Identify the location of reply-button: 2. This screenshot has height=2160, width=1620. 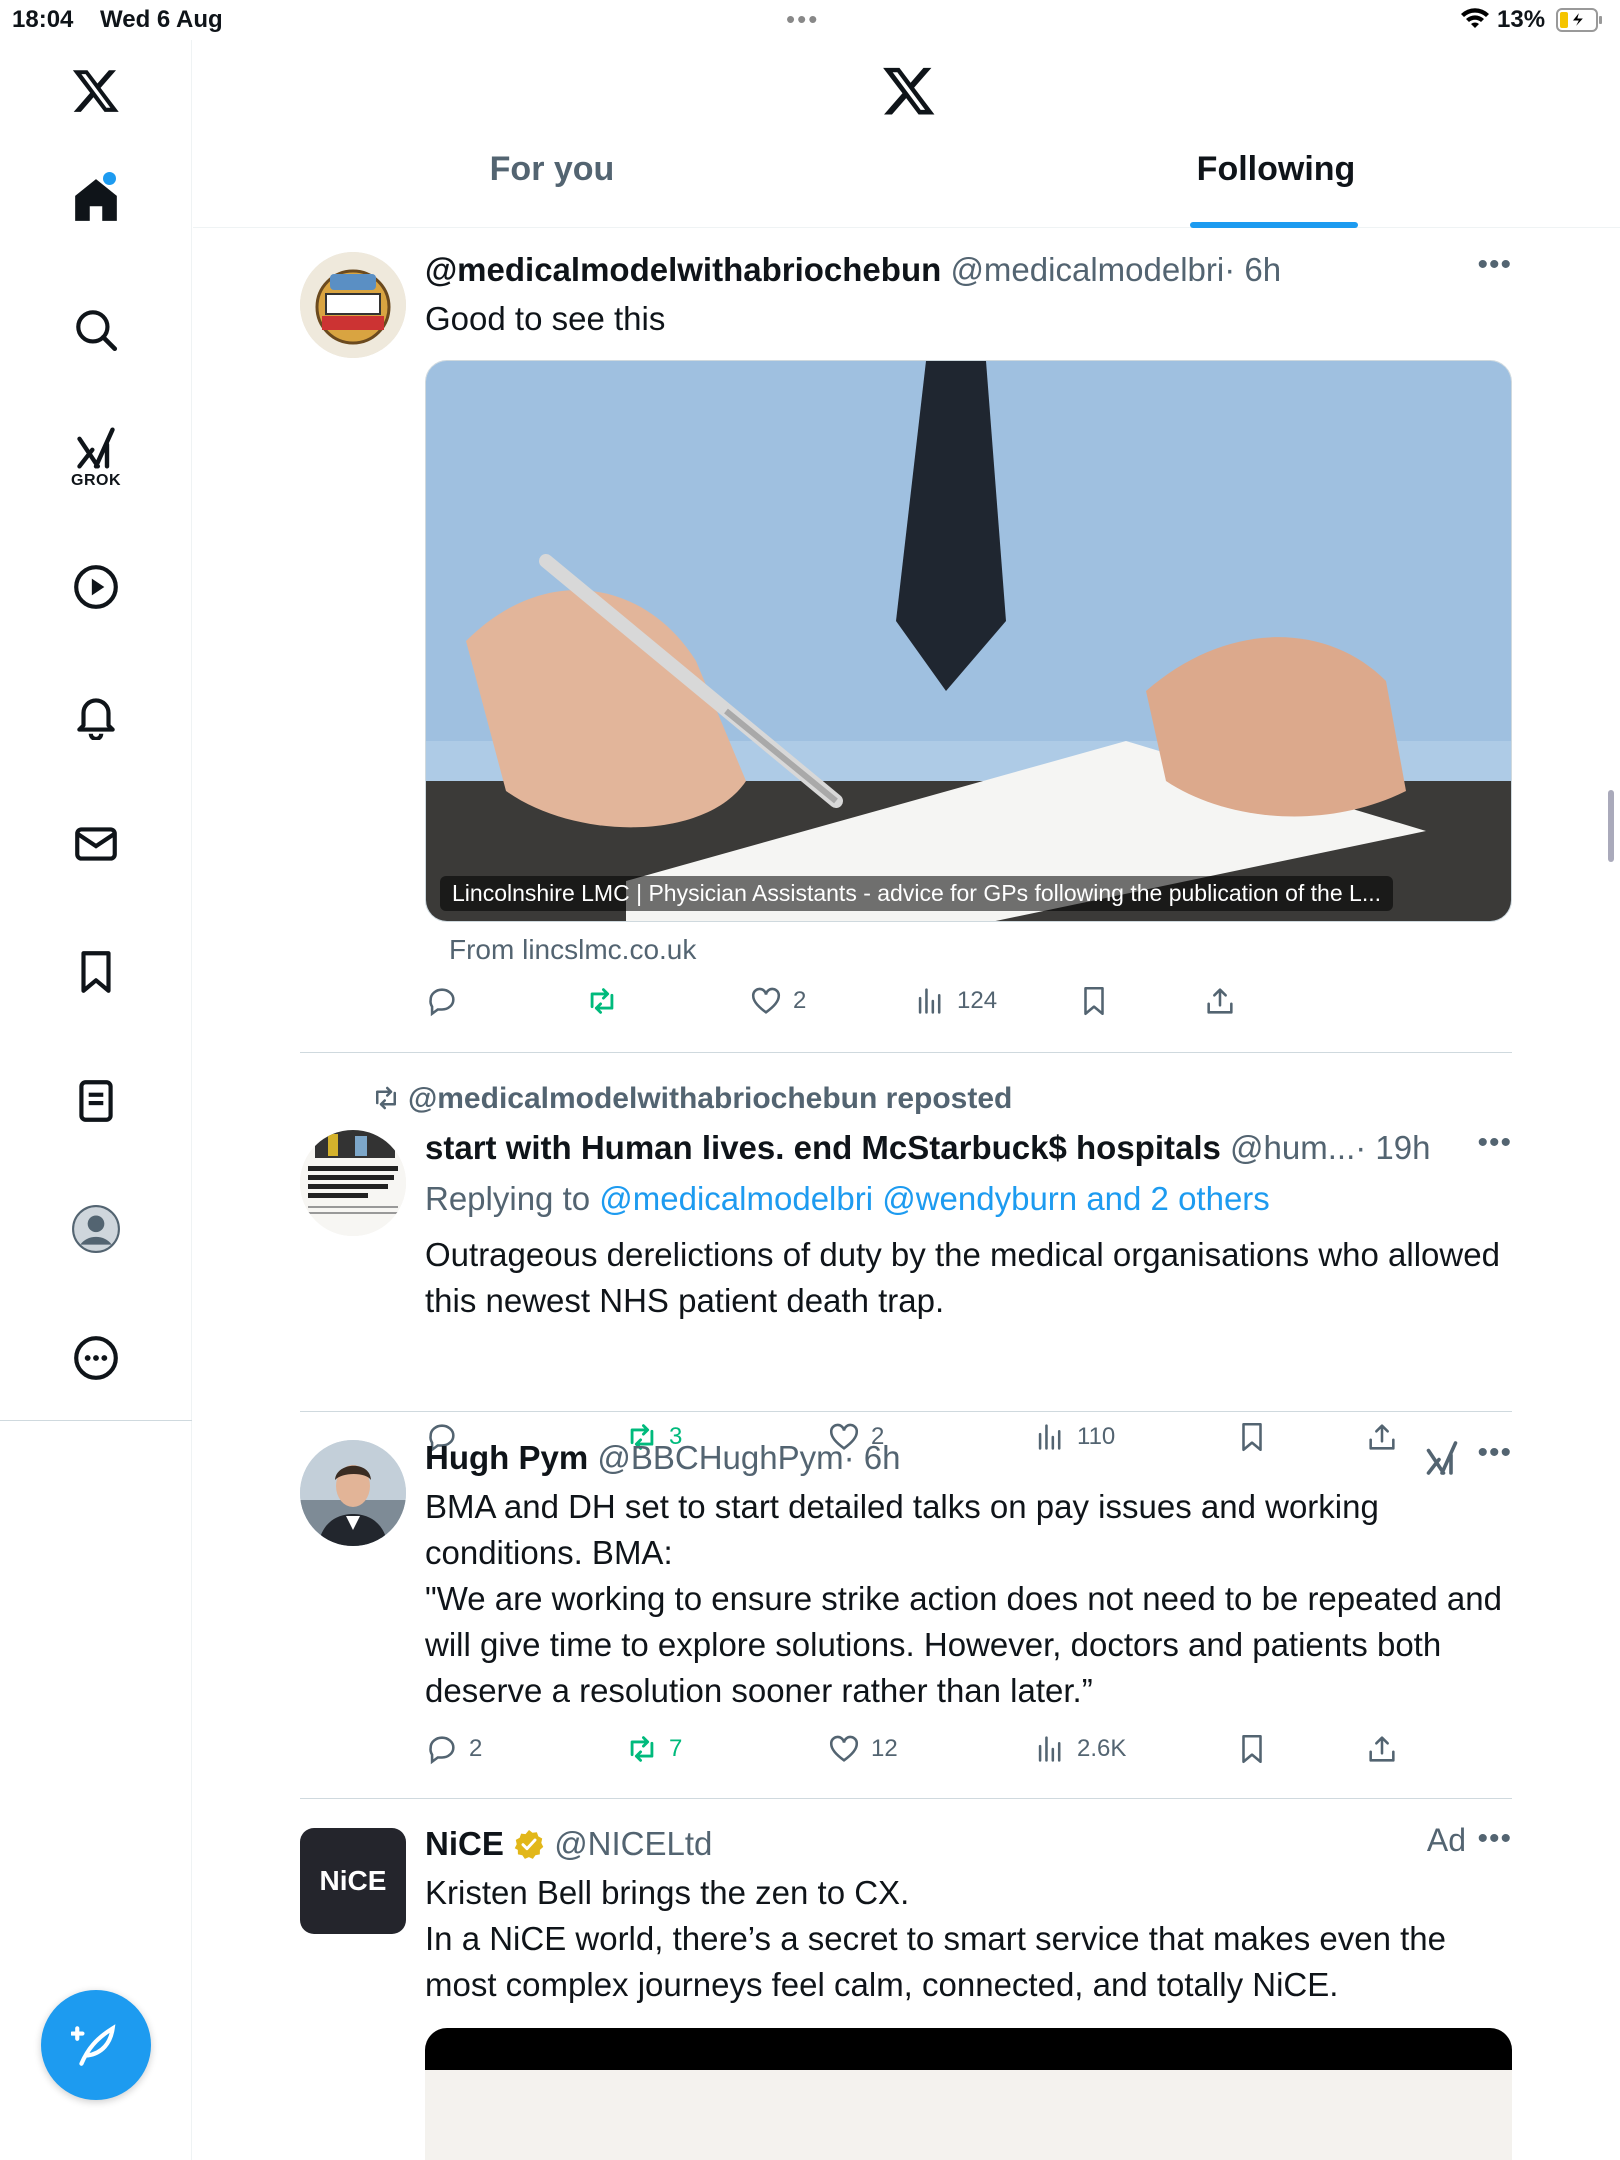
(453, 1749).